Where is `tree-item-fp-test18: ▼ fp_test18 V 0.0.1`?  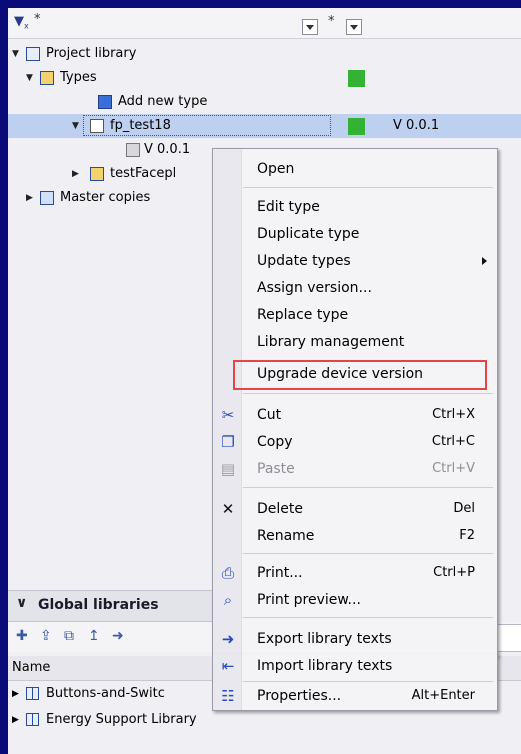 tree-item-fp-test18: ▼ fp_test18 V 0.0.1 is located at coordinates (264, 126).